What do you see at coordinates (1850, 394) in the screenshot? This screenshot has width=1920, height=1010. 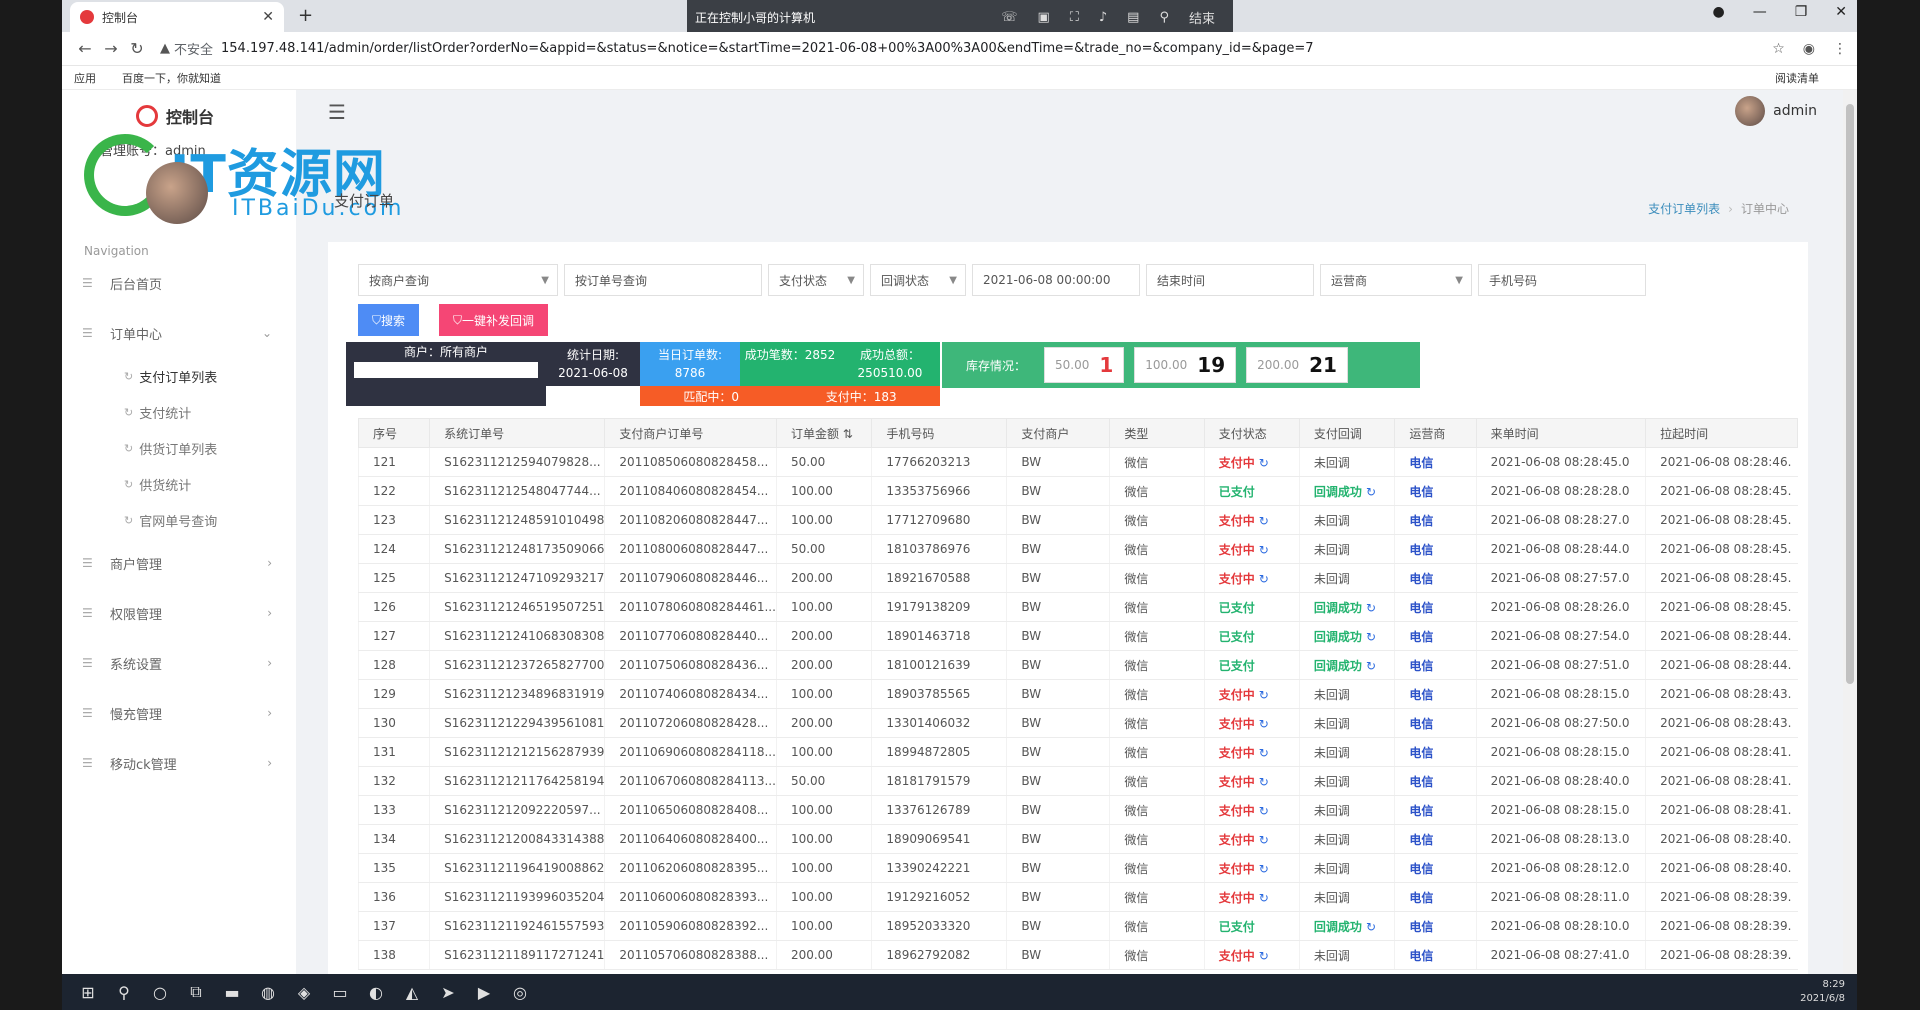 I see `scrollbar-thumb` at bounding box center [1850, 394].